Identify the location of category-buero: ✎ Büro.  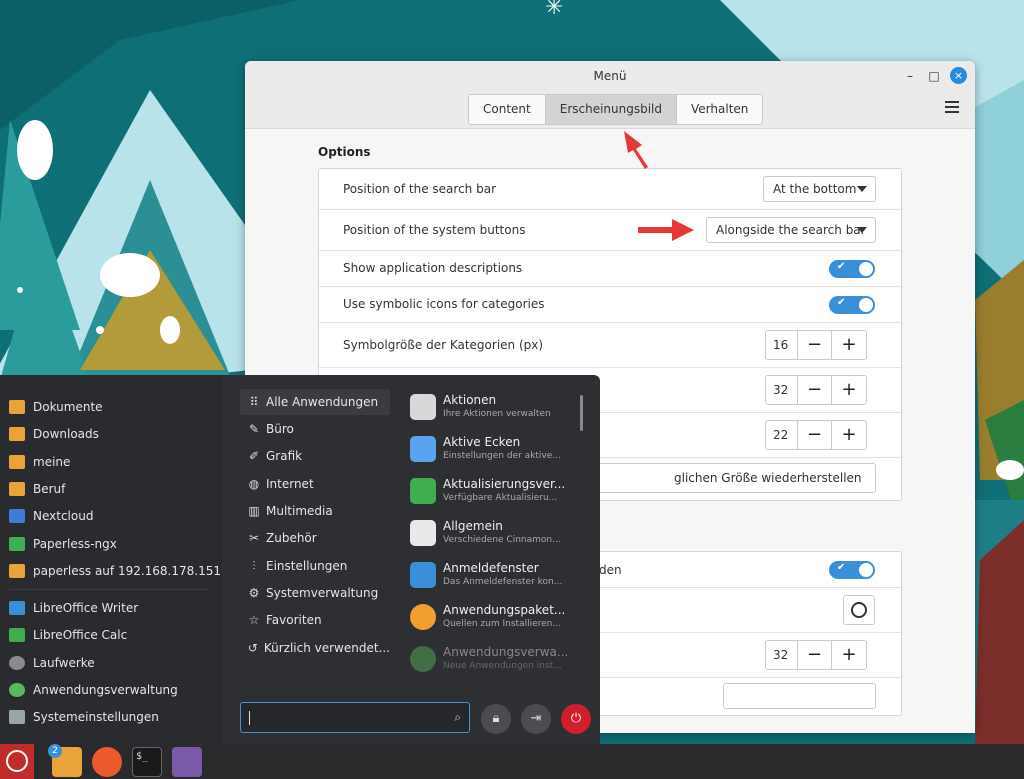
(315, 429).